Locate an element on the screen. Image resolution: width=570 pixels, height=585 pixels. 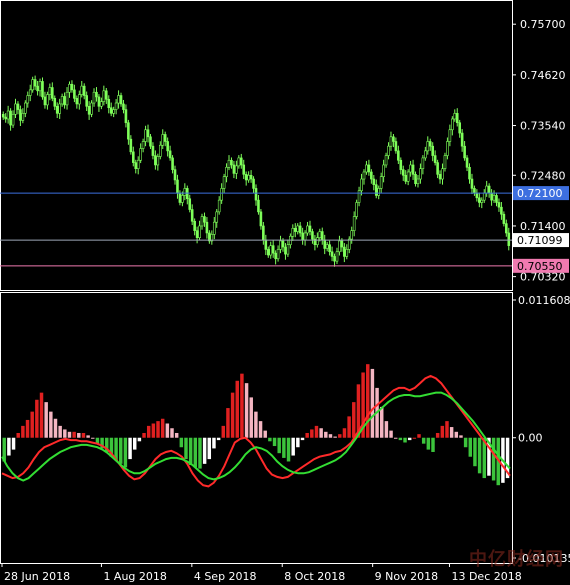
date-label: 8 Oct 2018 is located at coordinates (314, 576).